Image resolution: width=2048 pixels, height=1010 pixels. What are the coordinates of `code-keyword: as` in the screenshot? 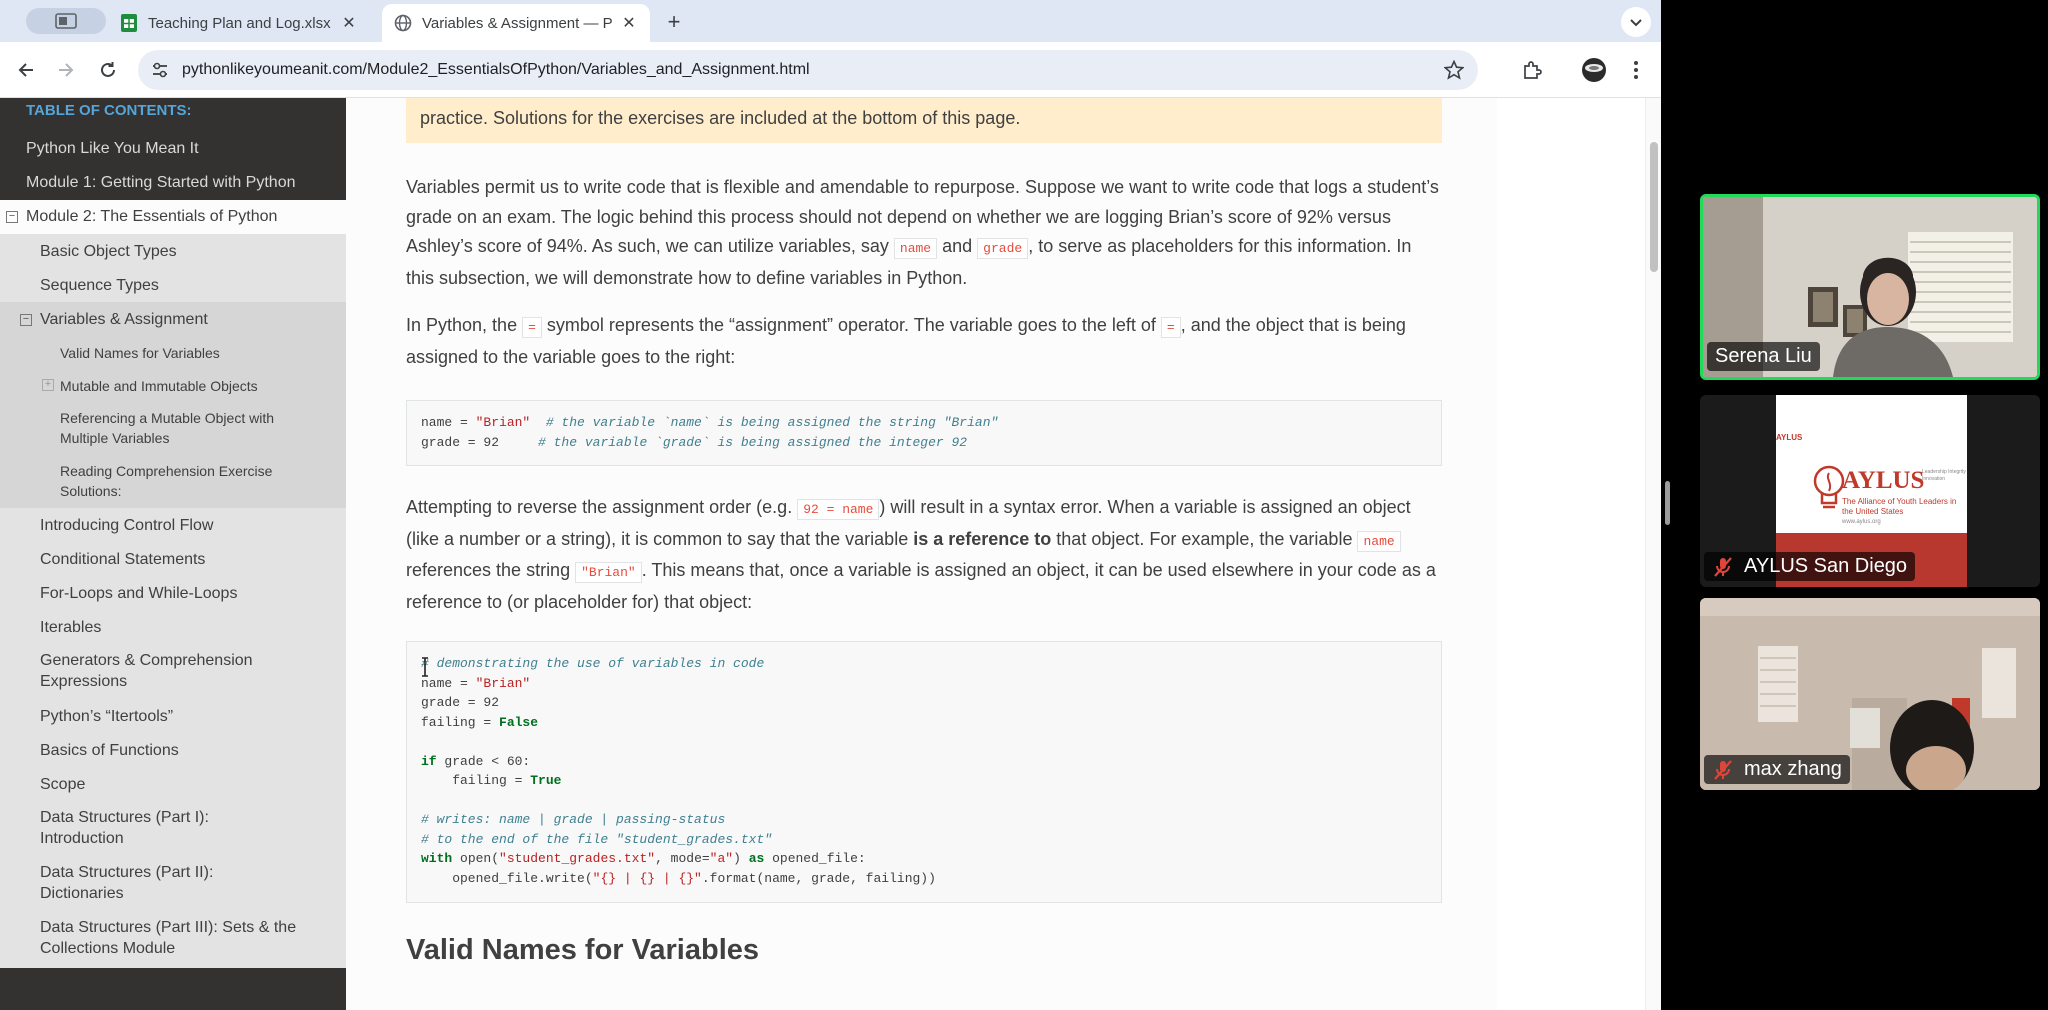 It's located at (756, 858).